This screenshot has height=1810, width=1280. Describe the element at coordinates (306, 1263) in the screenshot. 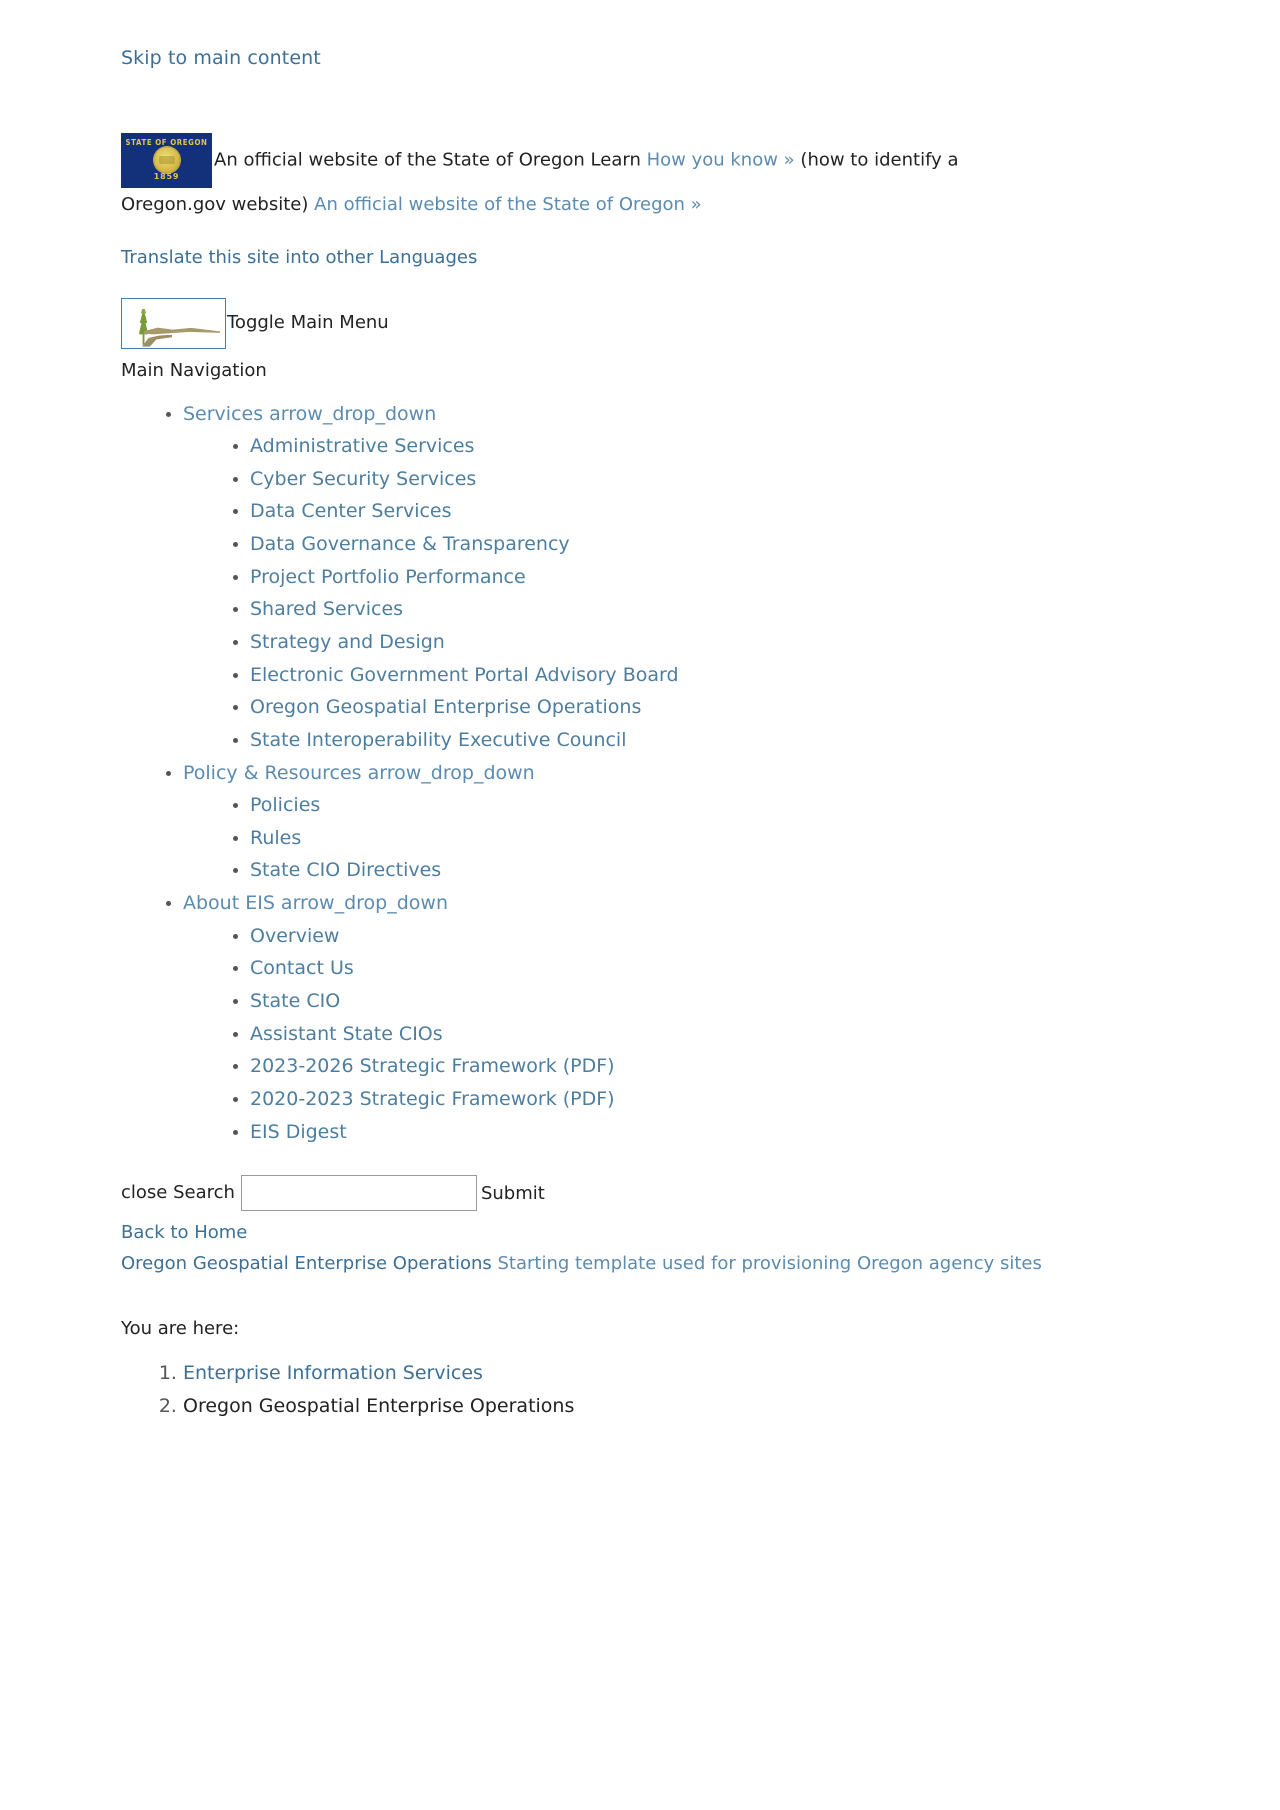

I see `site-title-link: Oregon Geospatial Enterprise Operations` at that location.